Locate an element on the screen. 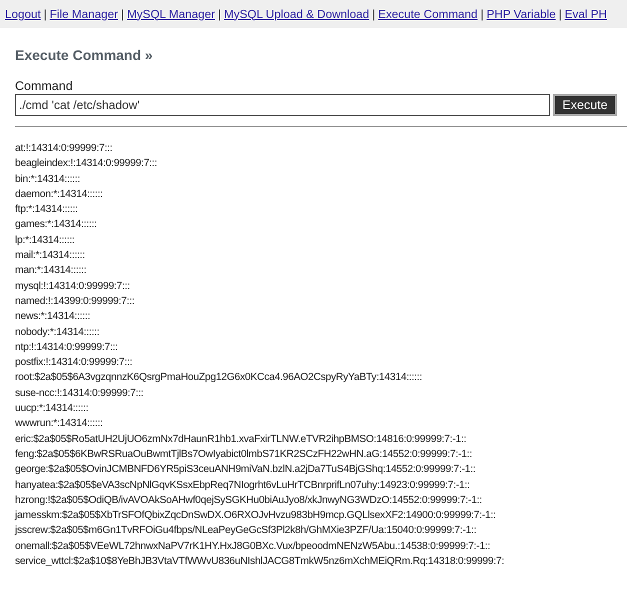  output-line: root:$2a$05$6A3vgzqnnzK6QsrgPmaHouZpg12G6x0KCca4.96AO2CspyRyYaBTy:14314:::::: is located at coordinates (218, 378).